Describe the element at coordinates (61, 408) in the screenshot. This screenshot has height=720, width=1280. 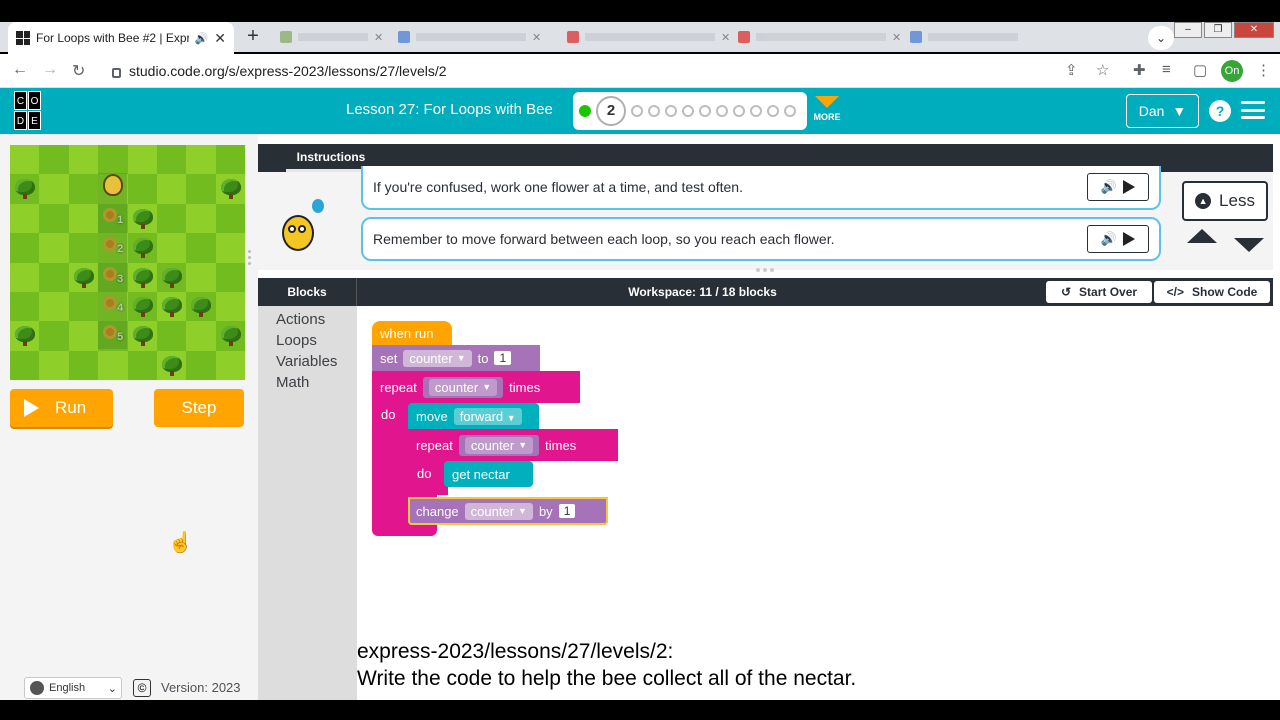
I see `run-button: Run` at that location.